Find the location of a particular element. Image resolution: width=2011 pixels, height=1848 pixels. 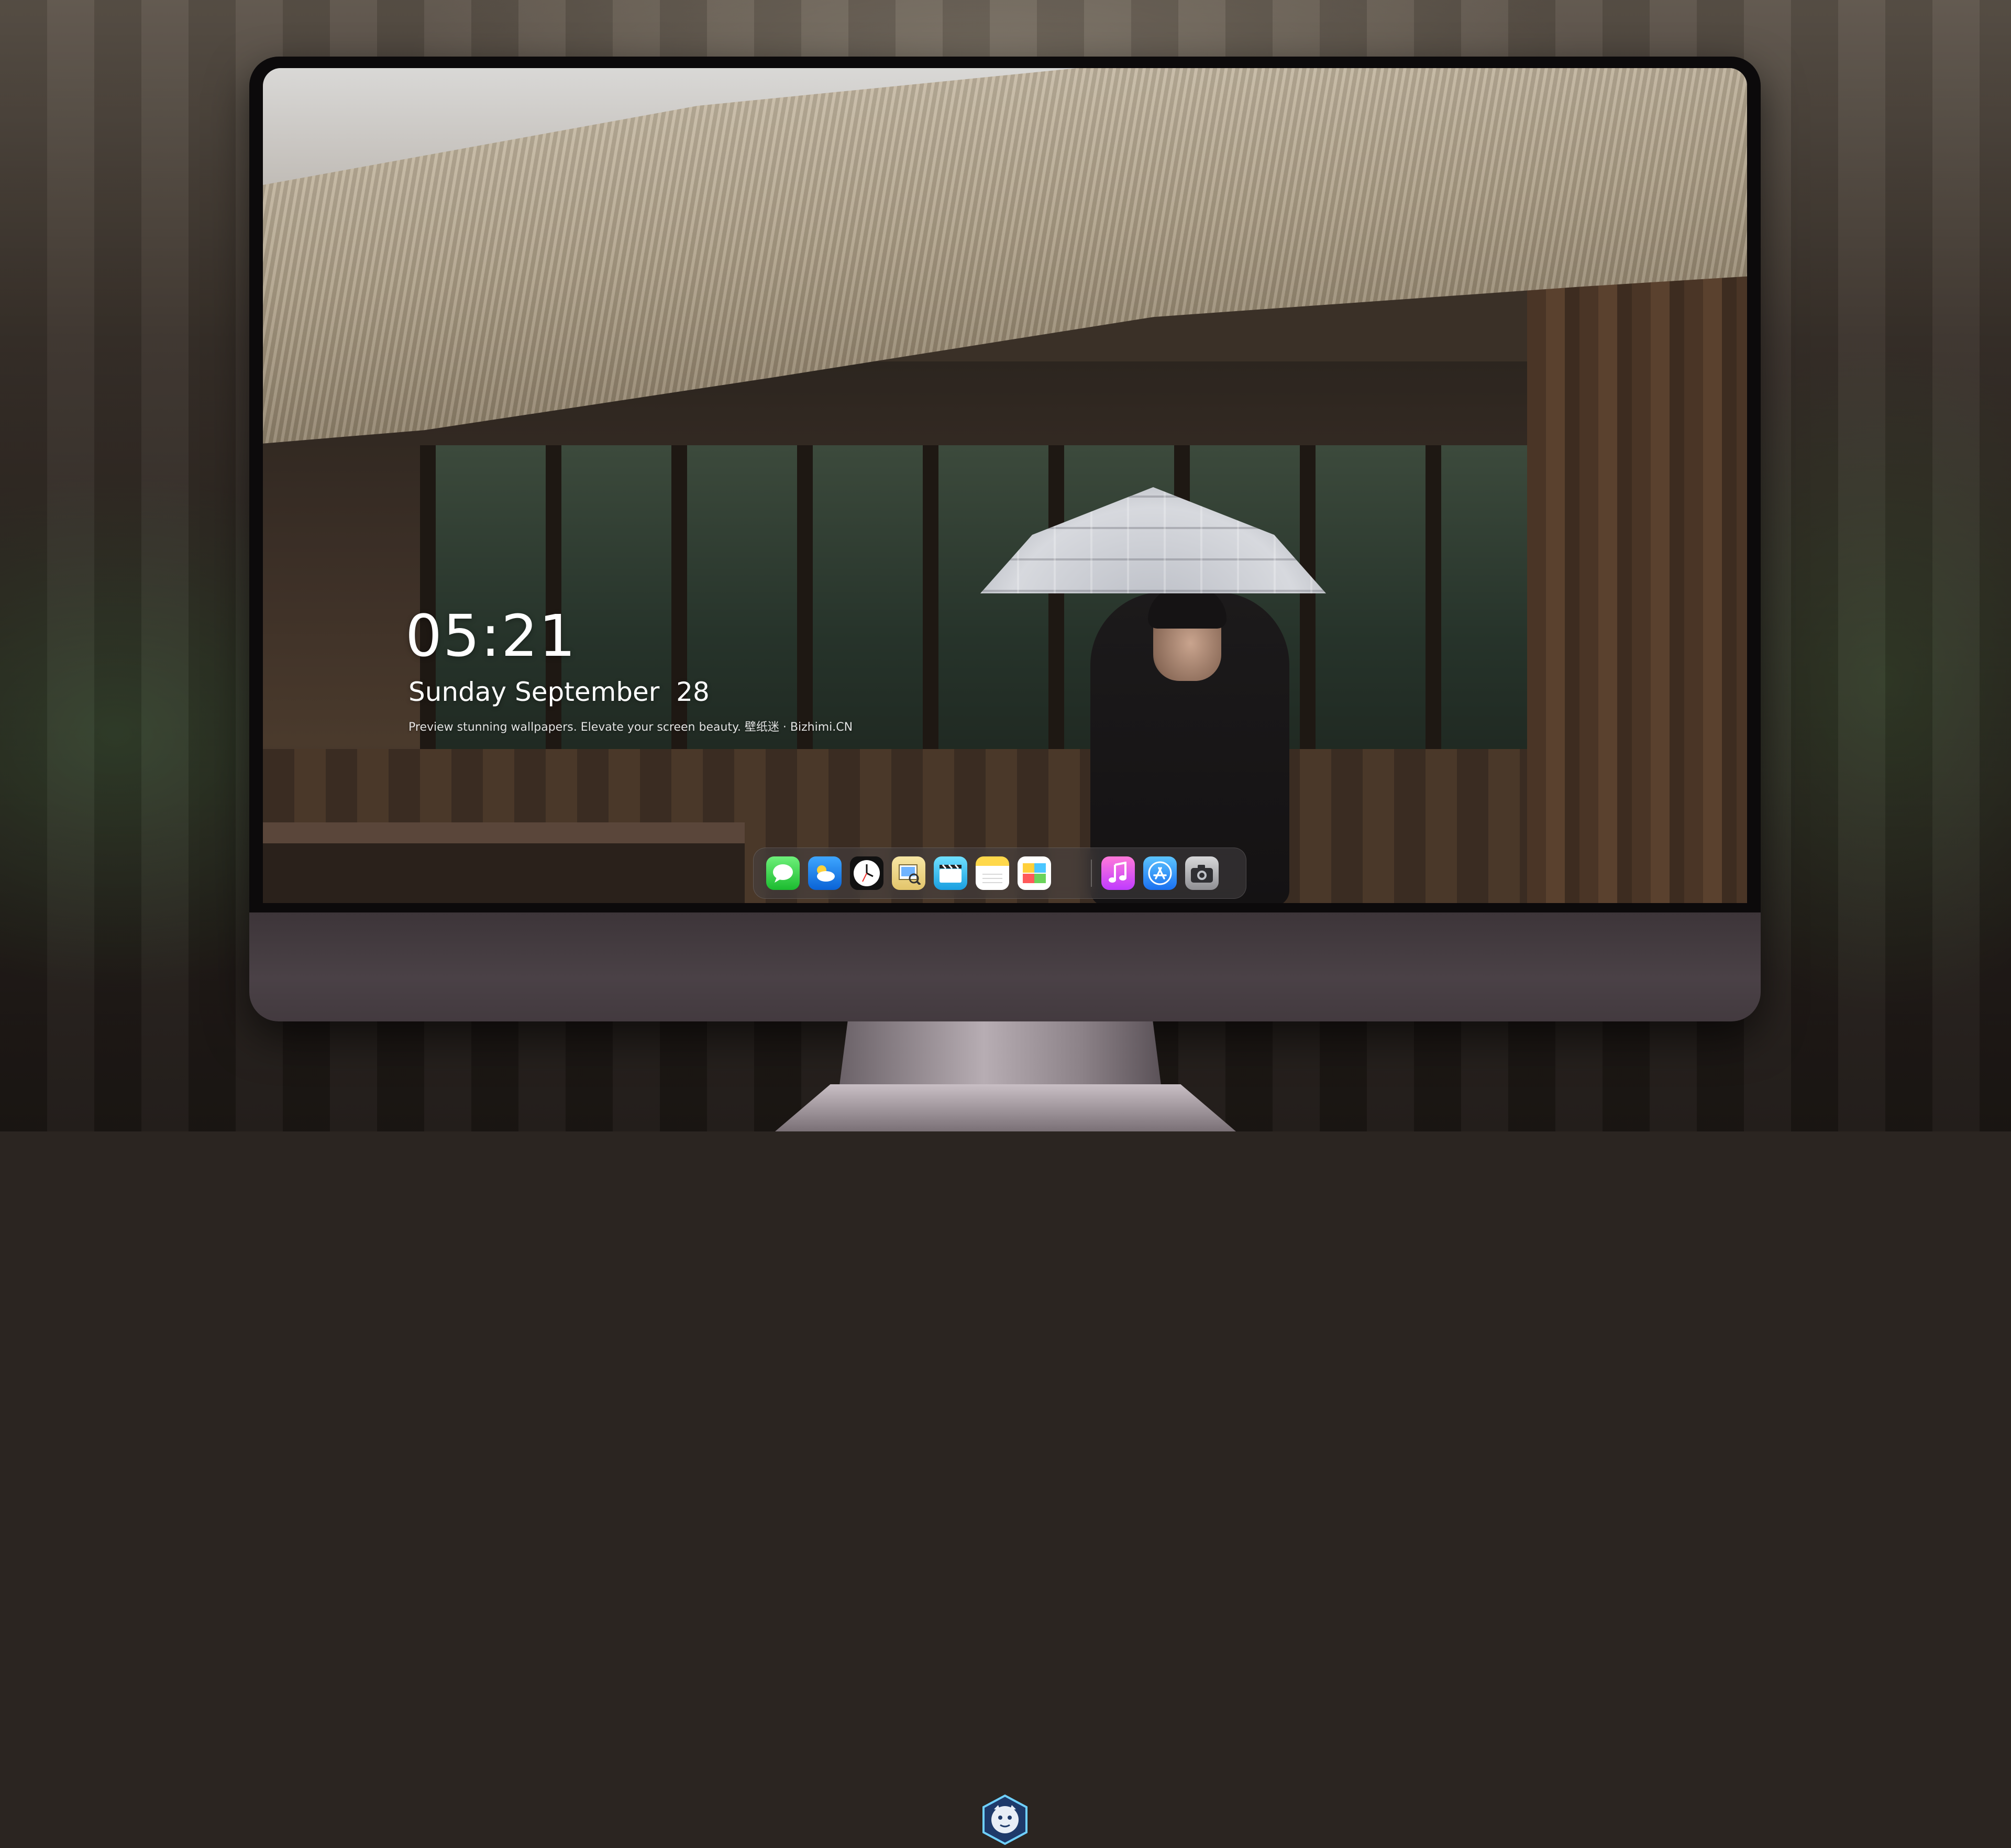

weather-icon is located at coordinates (825, 873).